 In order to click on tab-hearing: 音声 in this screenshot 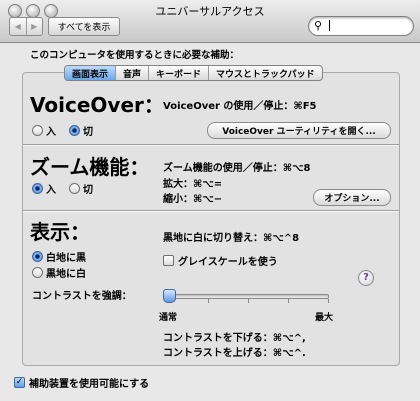, I will do `click(131, 73)`.